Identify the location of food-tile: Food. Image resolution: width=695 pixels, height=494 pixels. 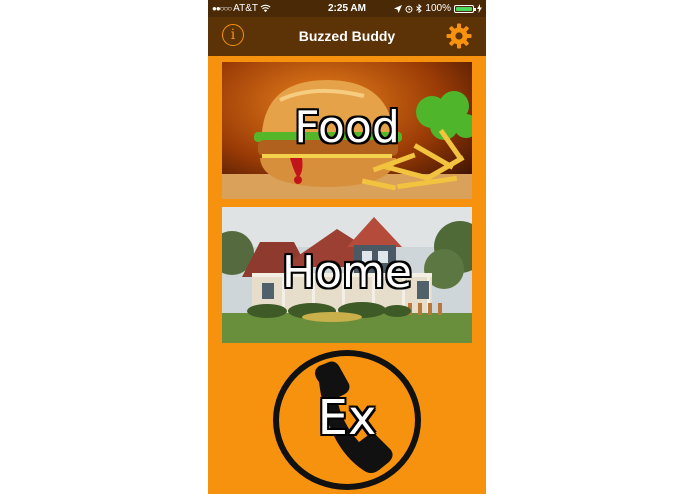
(347, 130).